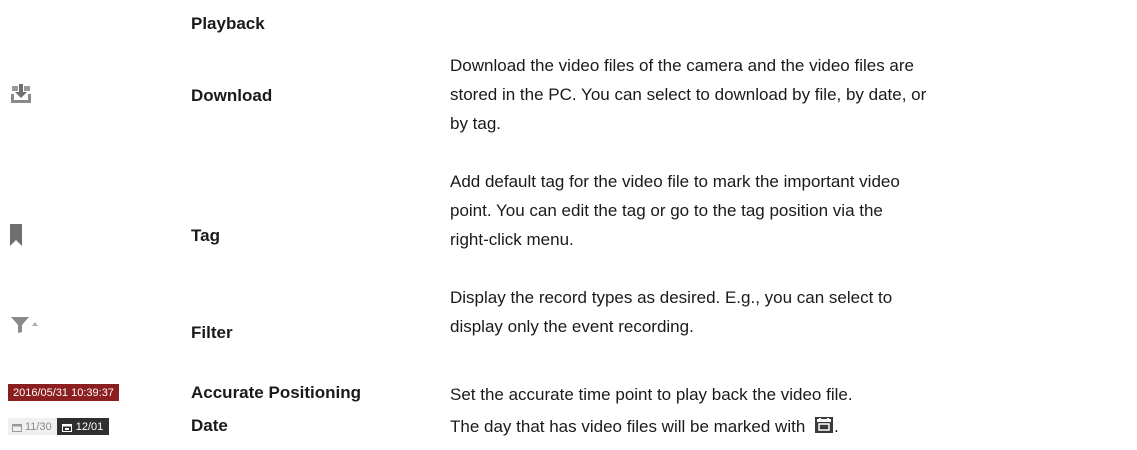 Image resolution: width=1137 pixels, height=450 pixels. Describe the element at coordinates (476, 123) in the screenshot. I see `desc-line: by tag.` at that location.